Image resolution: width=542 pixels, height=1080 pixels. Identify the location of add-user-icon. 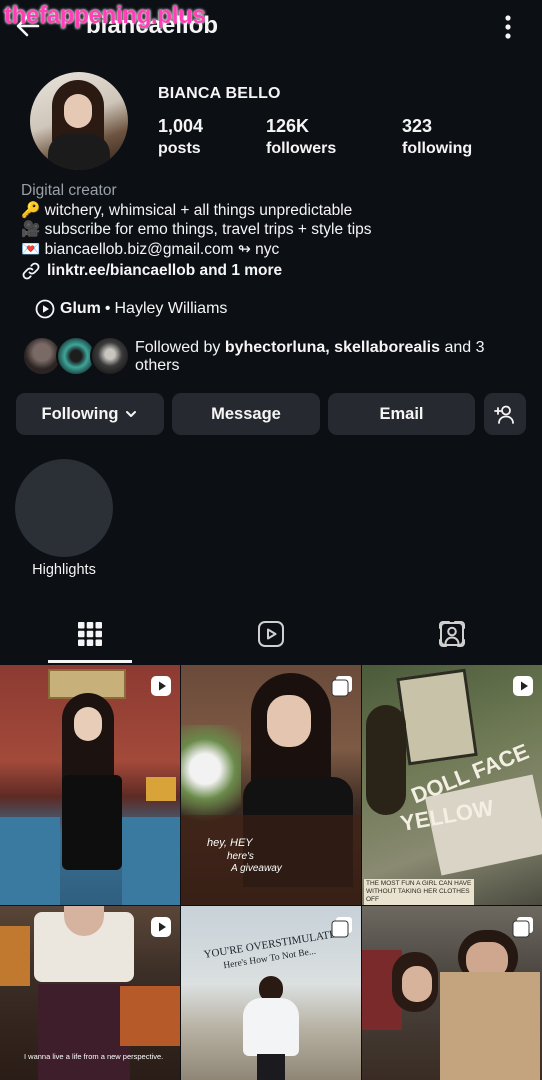
(504, 414).